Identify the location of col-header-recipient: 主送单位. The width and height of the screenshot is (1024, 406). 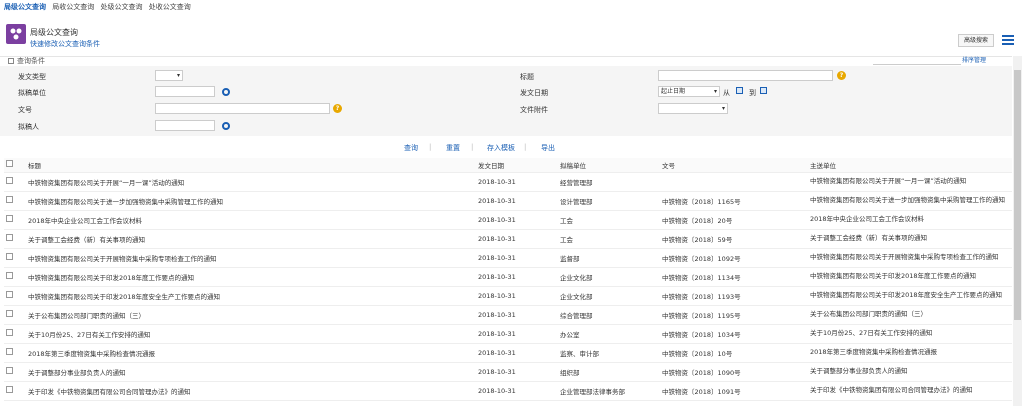
(910, 165).